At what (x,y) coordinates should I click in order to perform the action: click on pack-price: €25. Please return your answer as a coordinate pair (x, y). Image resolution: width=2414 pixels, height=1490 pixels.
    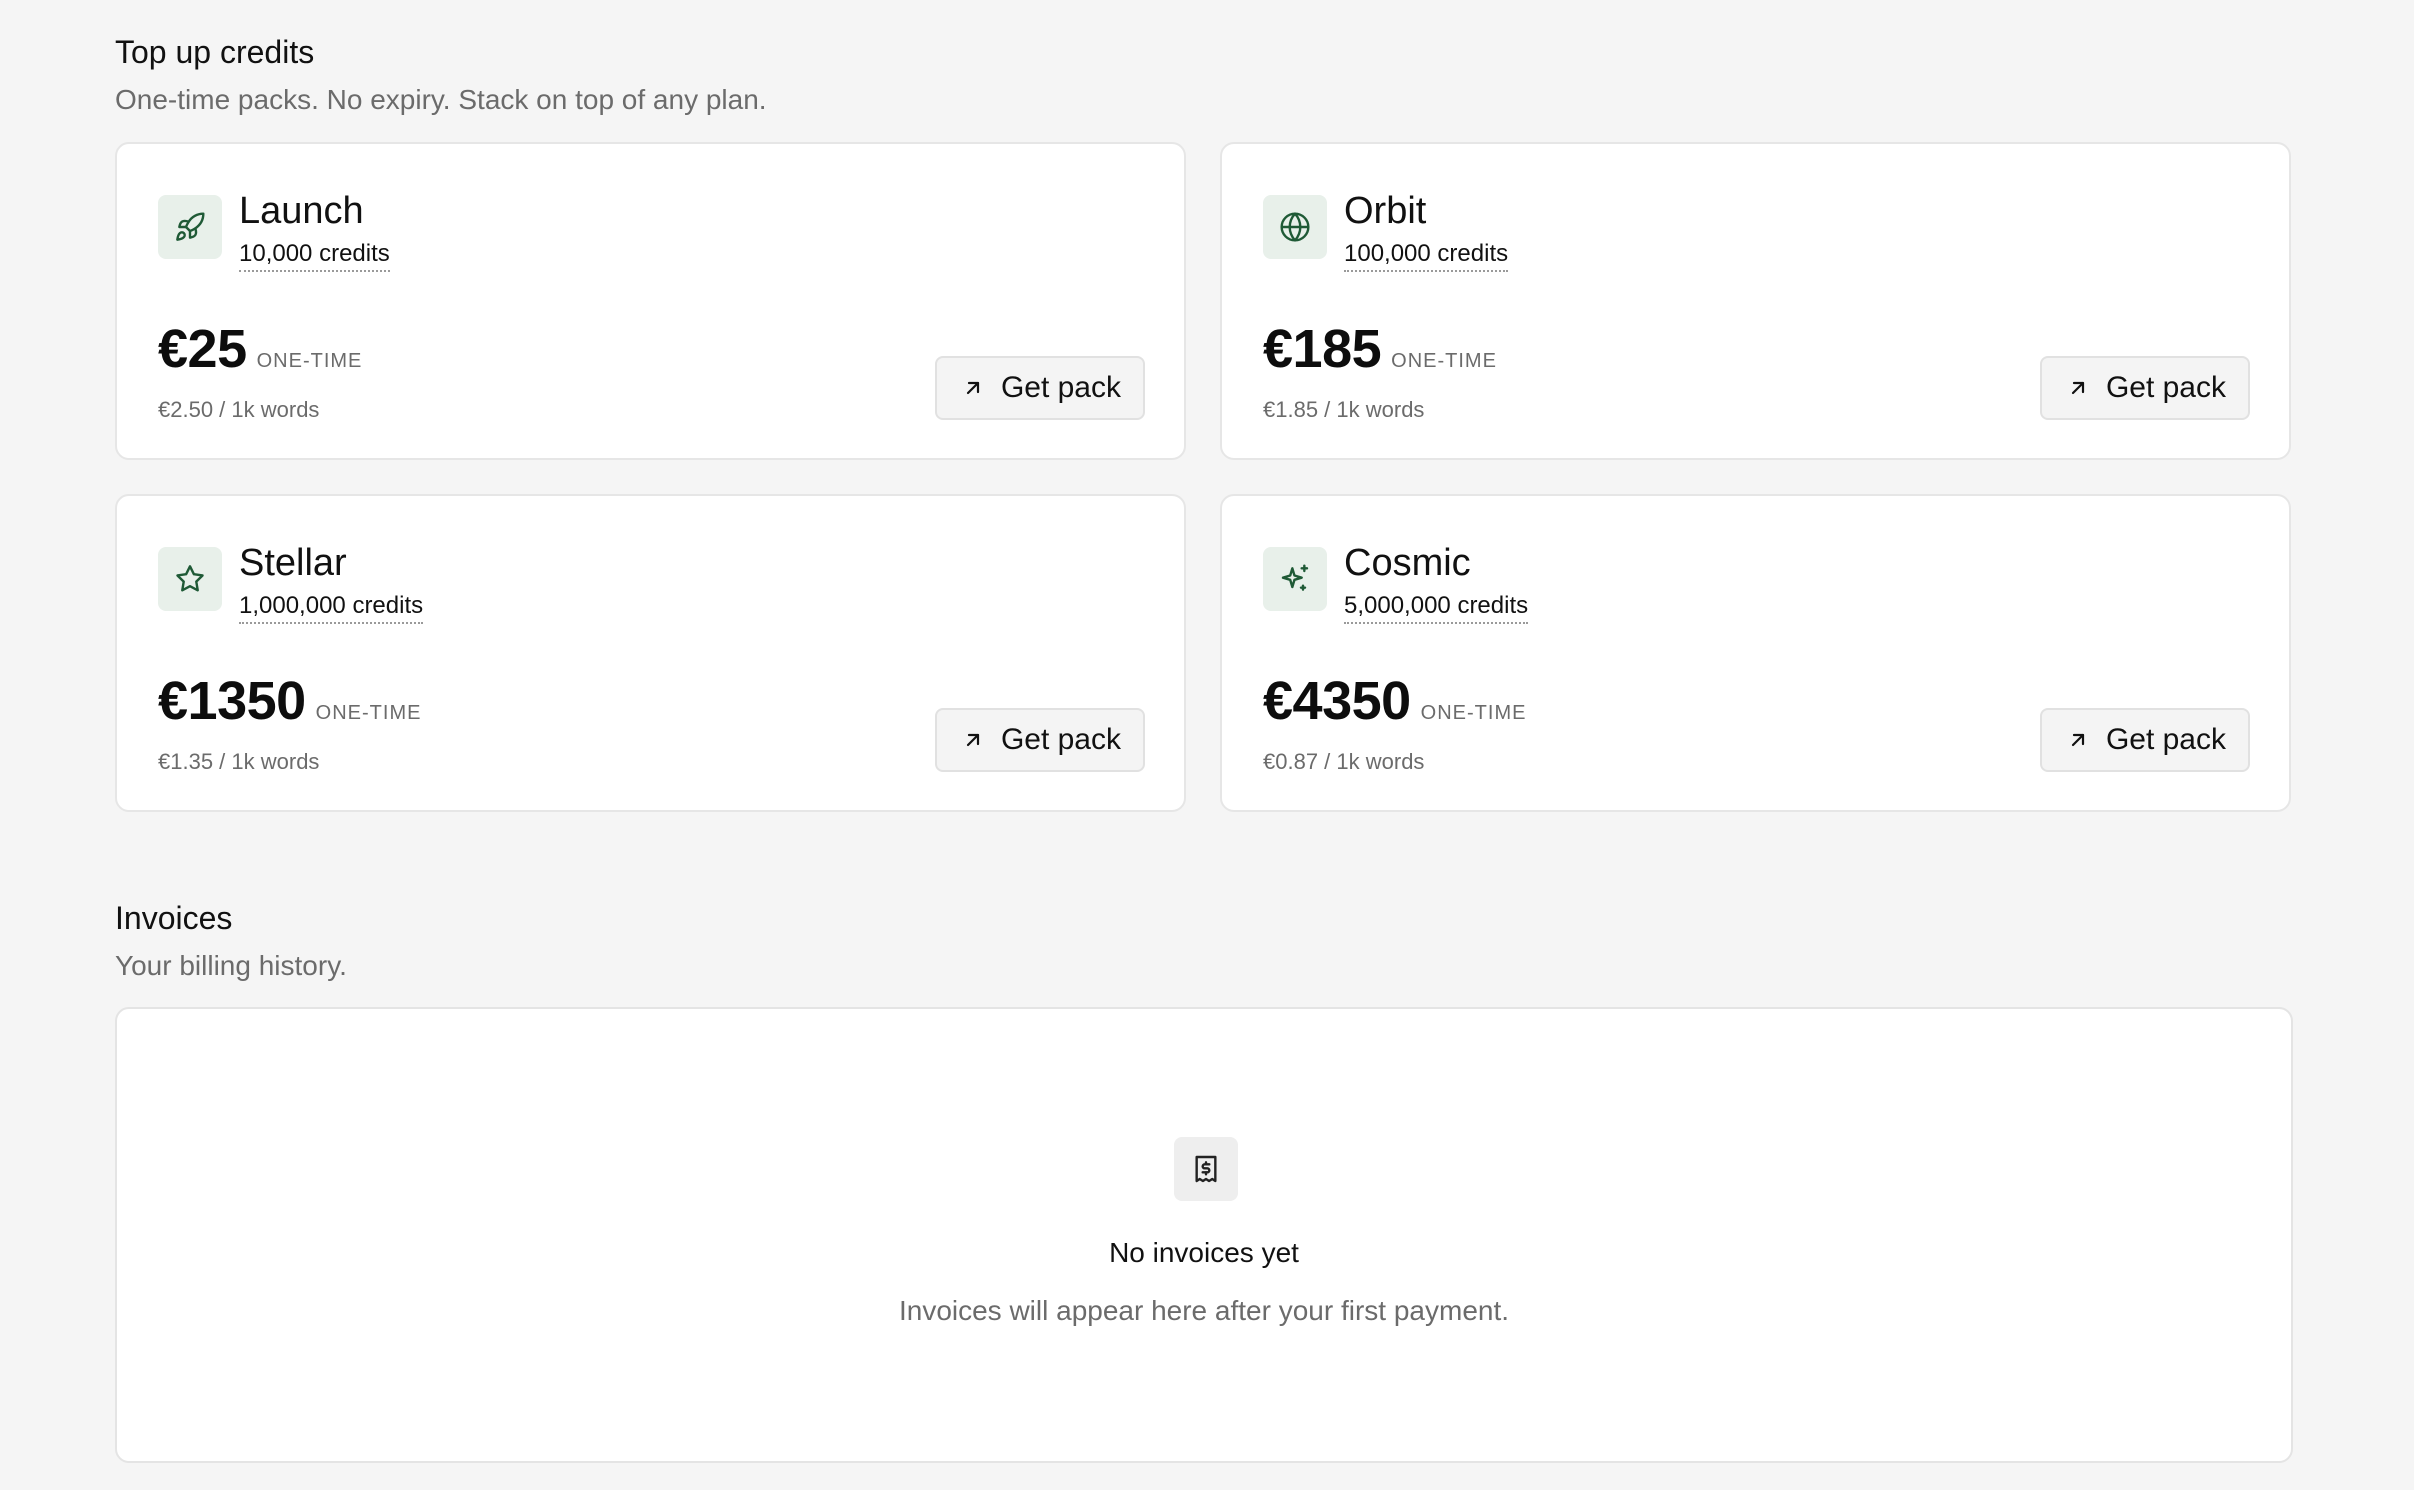
    Looking at the image, I should click on (202, 349).